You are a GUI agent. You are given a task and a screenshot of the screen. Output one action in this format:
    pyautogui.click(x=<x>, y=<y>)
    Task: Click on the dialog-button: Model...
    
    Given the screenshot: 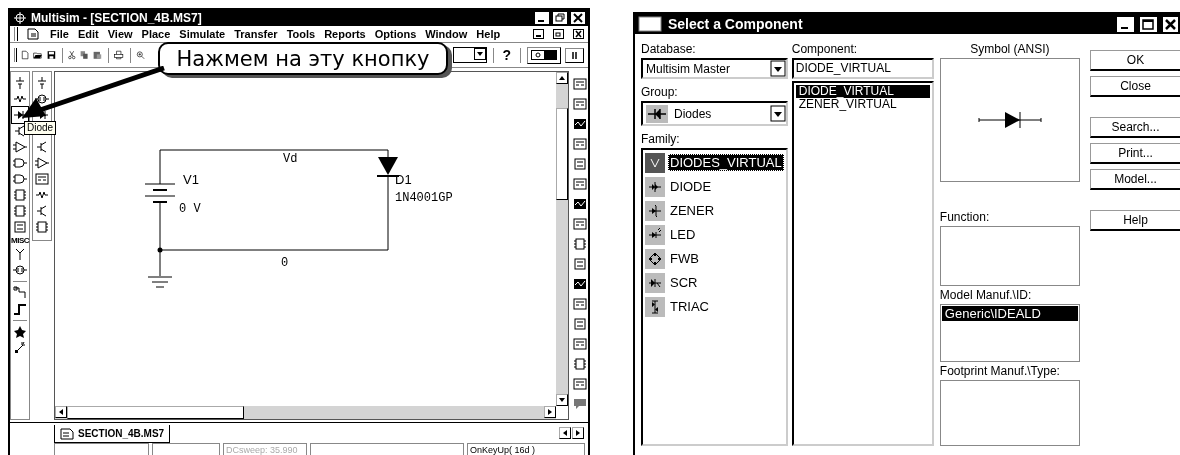 What is the action you would take?
    pyautogui.click(x=1135, y=179)
    